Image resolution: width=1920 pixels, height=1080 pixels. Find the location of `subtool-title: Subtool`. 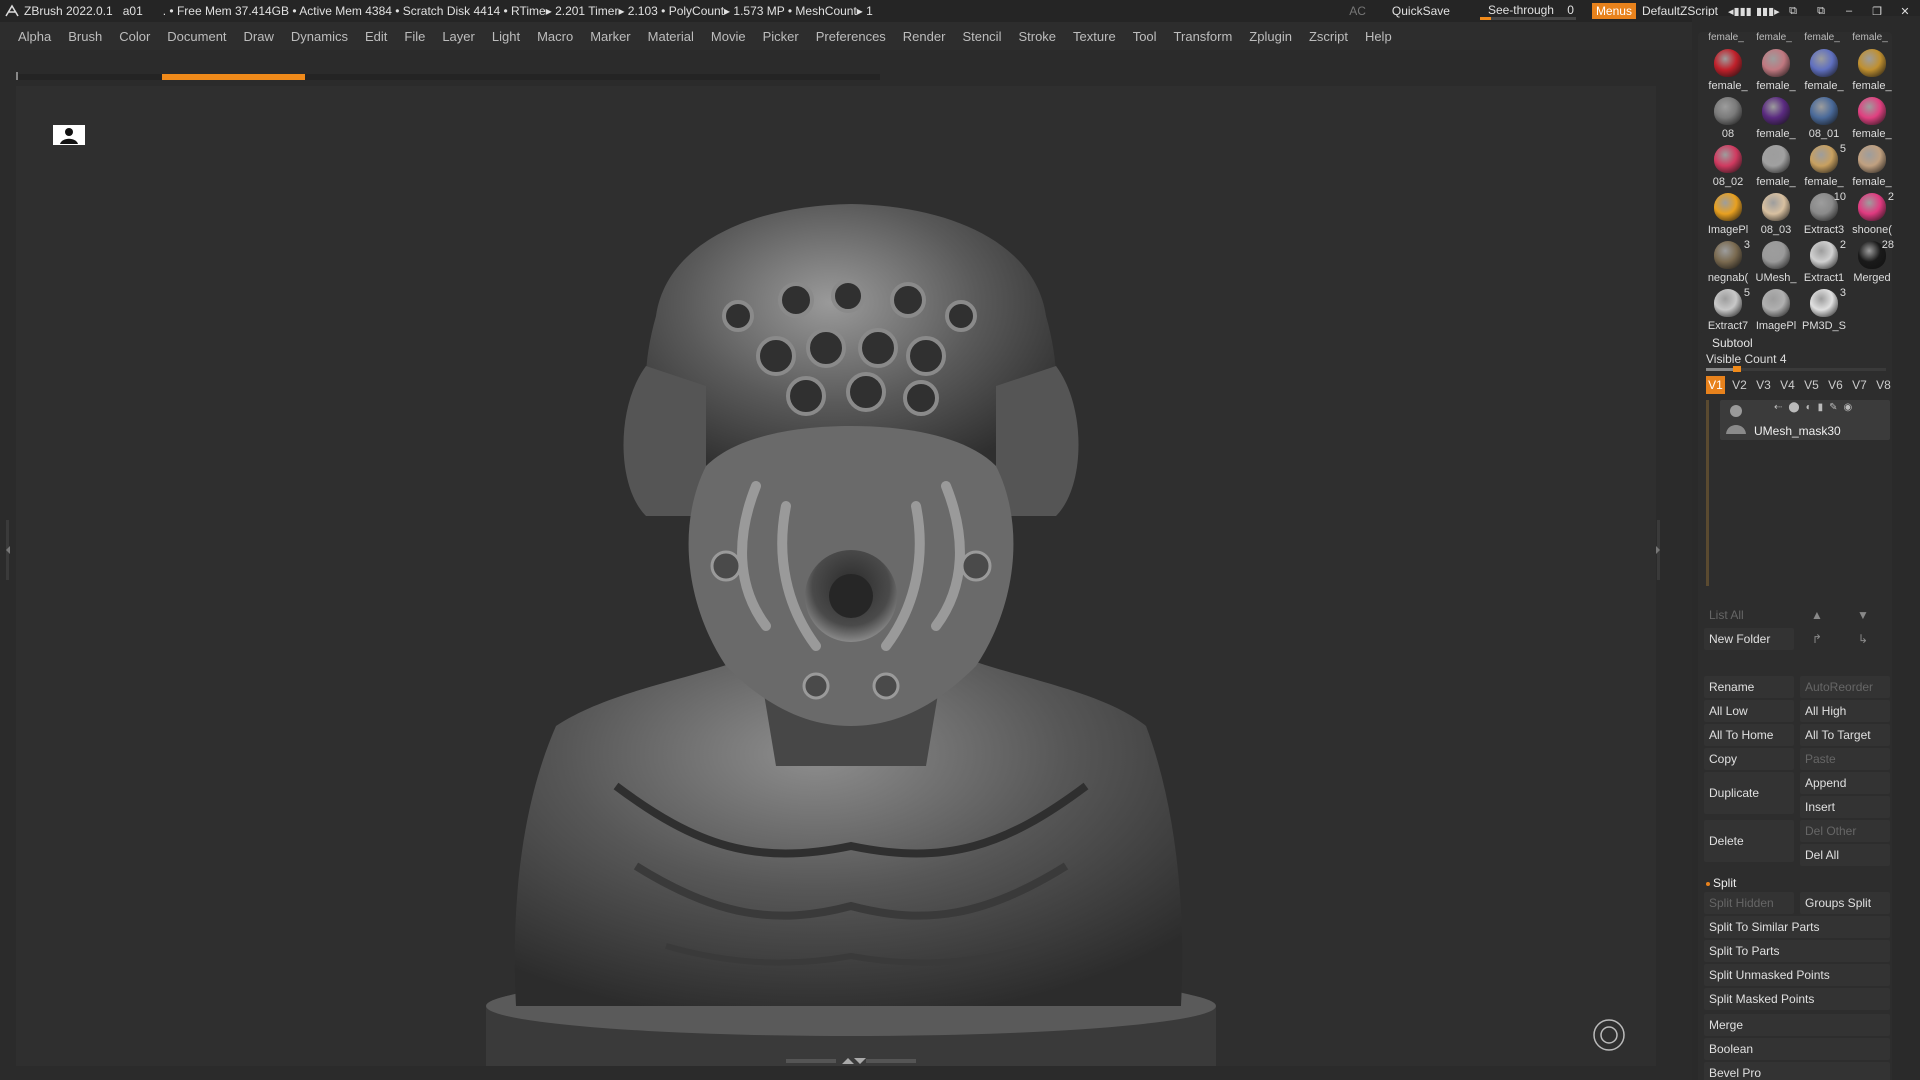

subtool-title: Subtool is located at coordinates (1732, 343).